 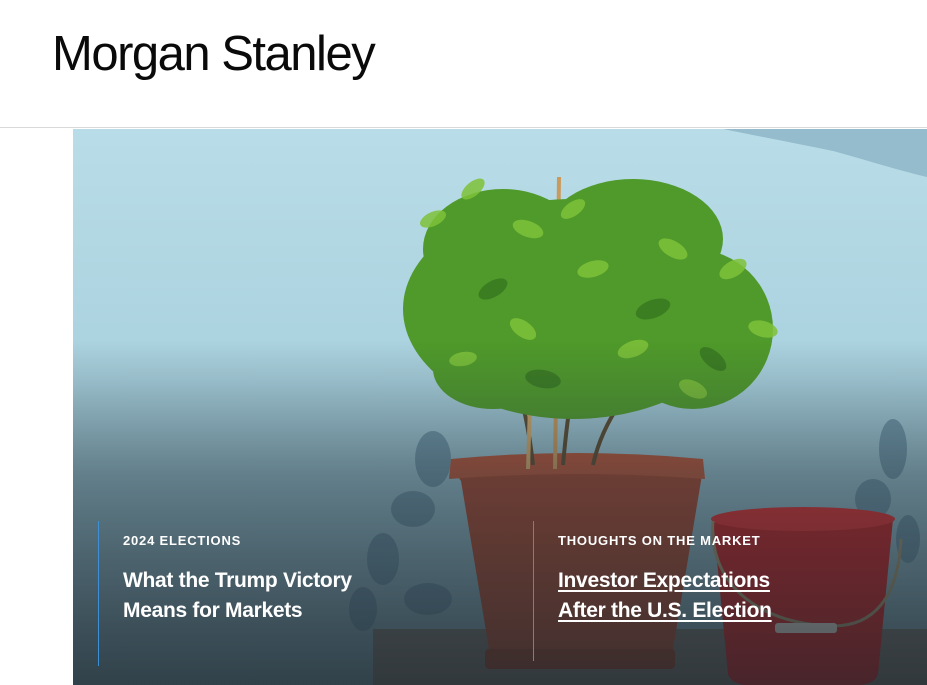 I want to click on story-eyebrow: THOUGHTS ON THE MARKET, so click(x=659, y=540).